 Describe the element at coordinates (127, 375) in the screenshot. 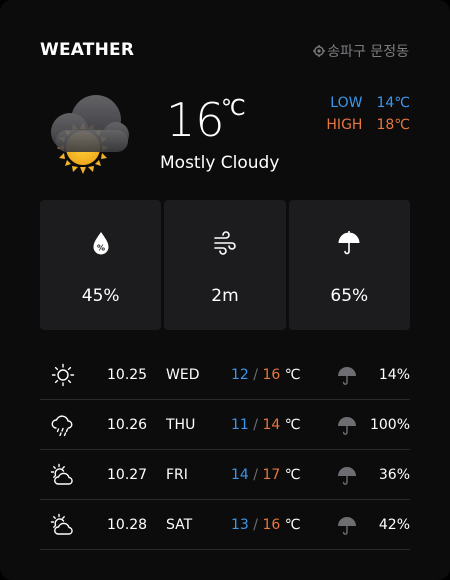

I see `forecast-date: 10.25` at that location.